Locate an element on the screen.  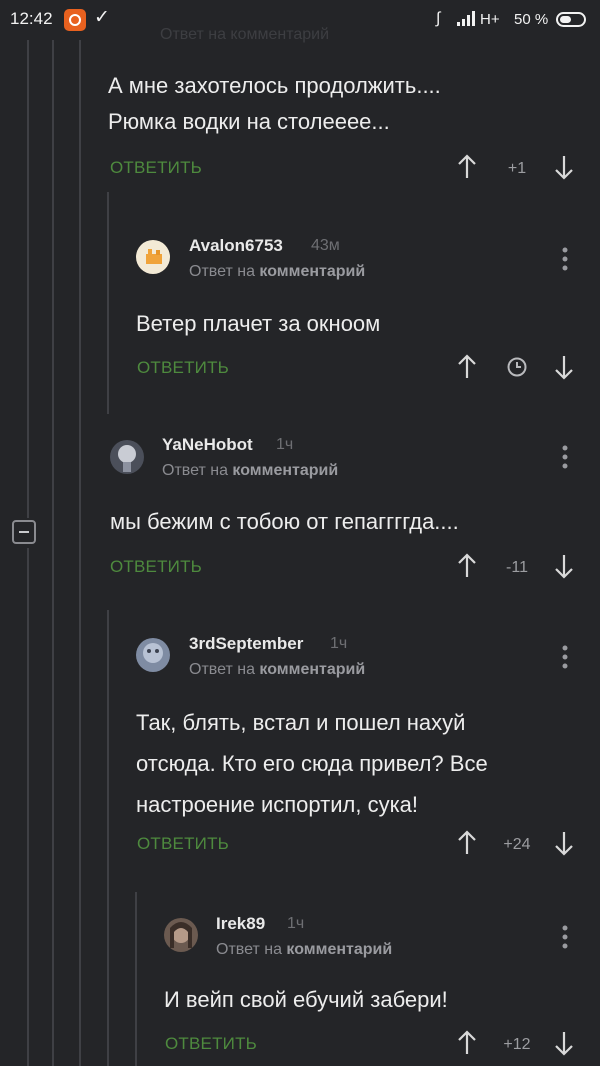
comment-rating: +24 is located at coordinates (517, 844).